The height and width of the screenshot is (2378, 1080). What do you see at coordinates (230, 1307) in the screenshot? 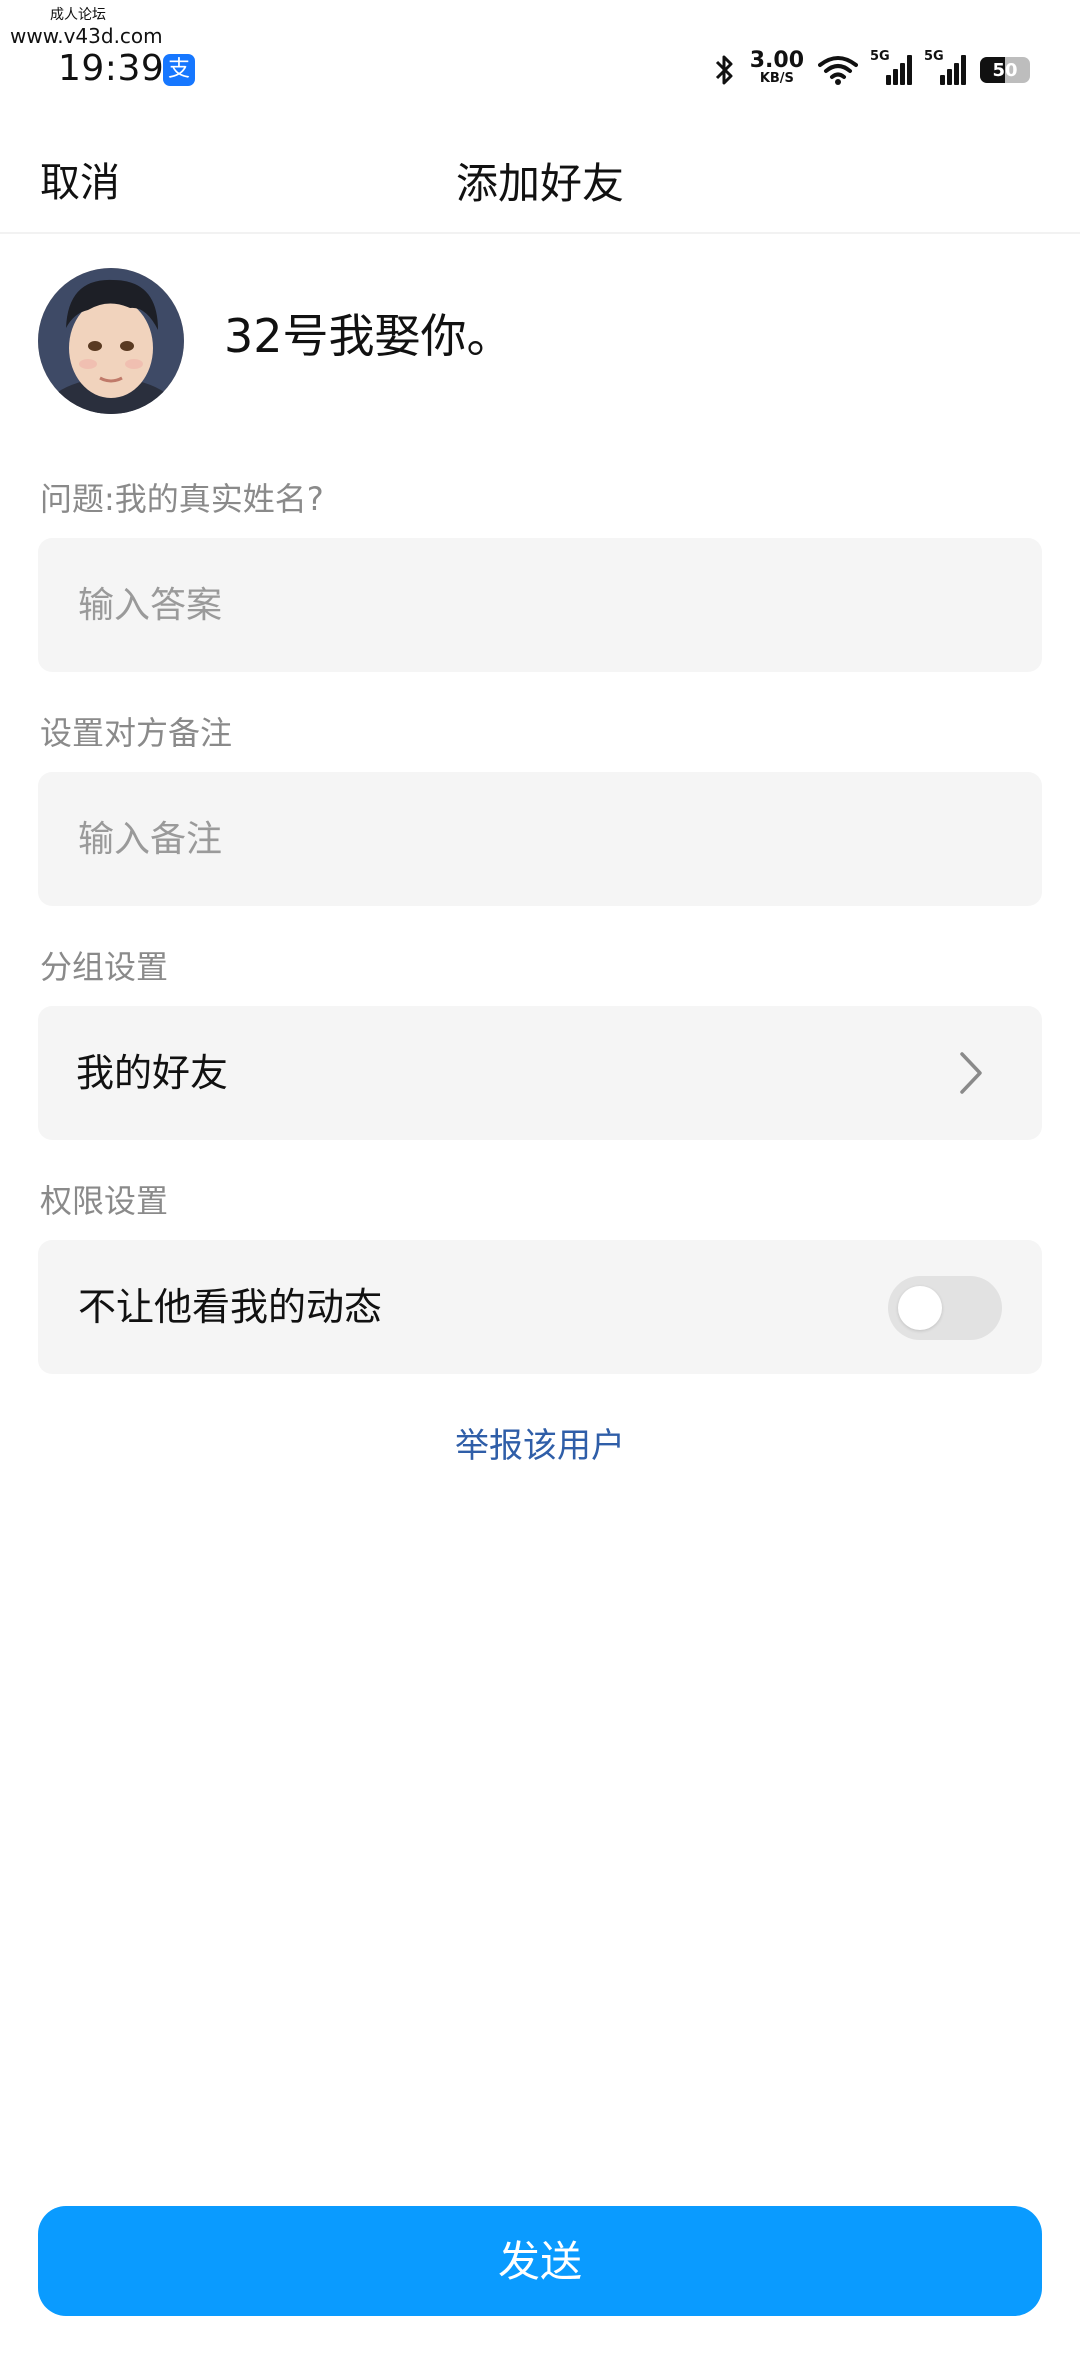
I see `hide-moments-label: 不让他看我的动态` at bounding box center [230, 1307].